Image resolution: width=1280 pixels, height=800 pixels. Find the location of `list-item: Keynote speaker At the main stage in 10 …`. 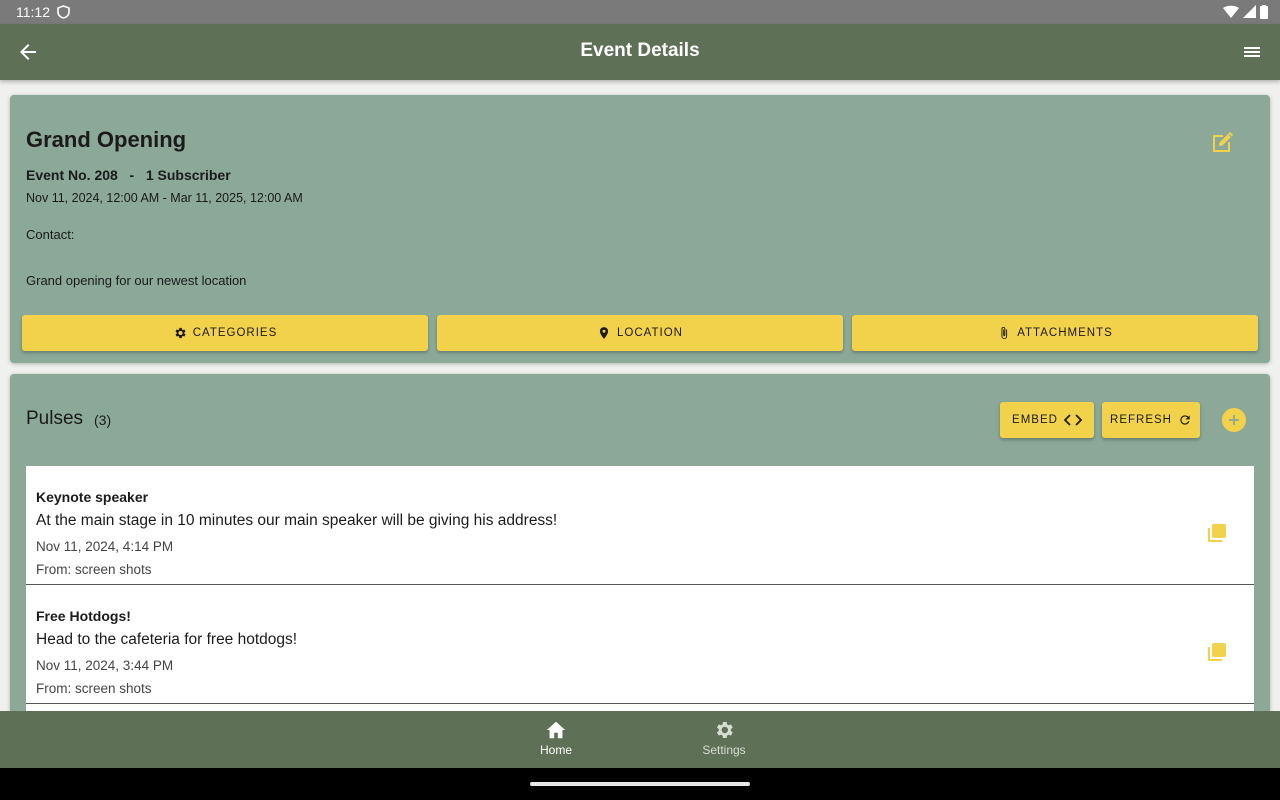

list-item: Keynote speaker At the main stage in 10 … is located at coordinates (640, 525).